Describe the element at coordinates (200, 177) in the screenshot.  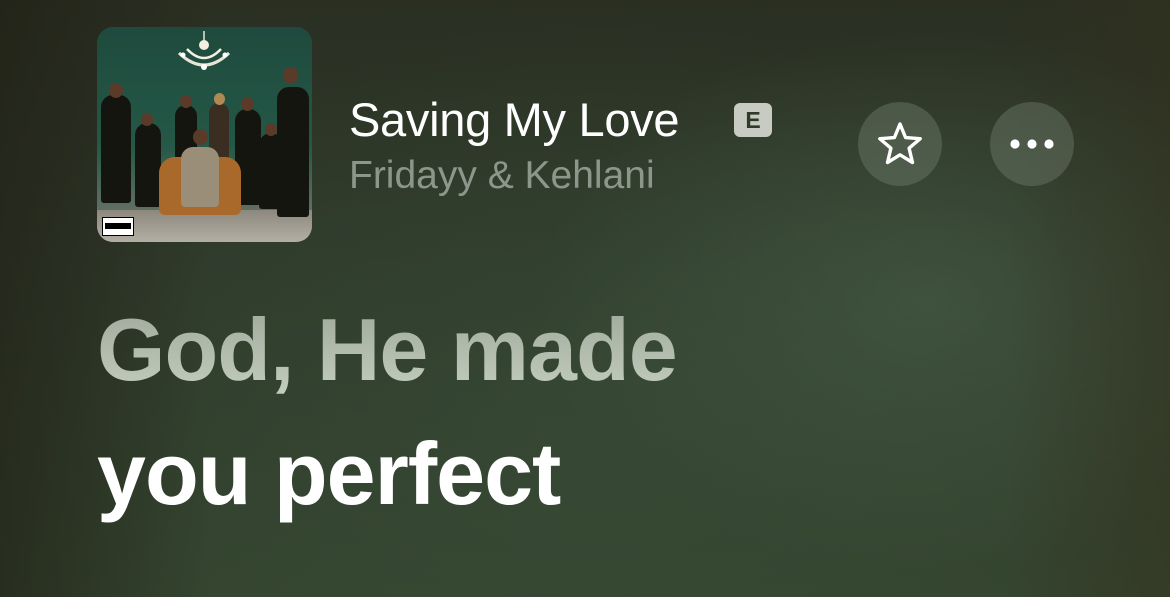
I see `album-seated-figure` at that location.